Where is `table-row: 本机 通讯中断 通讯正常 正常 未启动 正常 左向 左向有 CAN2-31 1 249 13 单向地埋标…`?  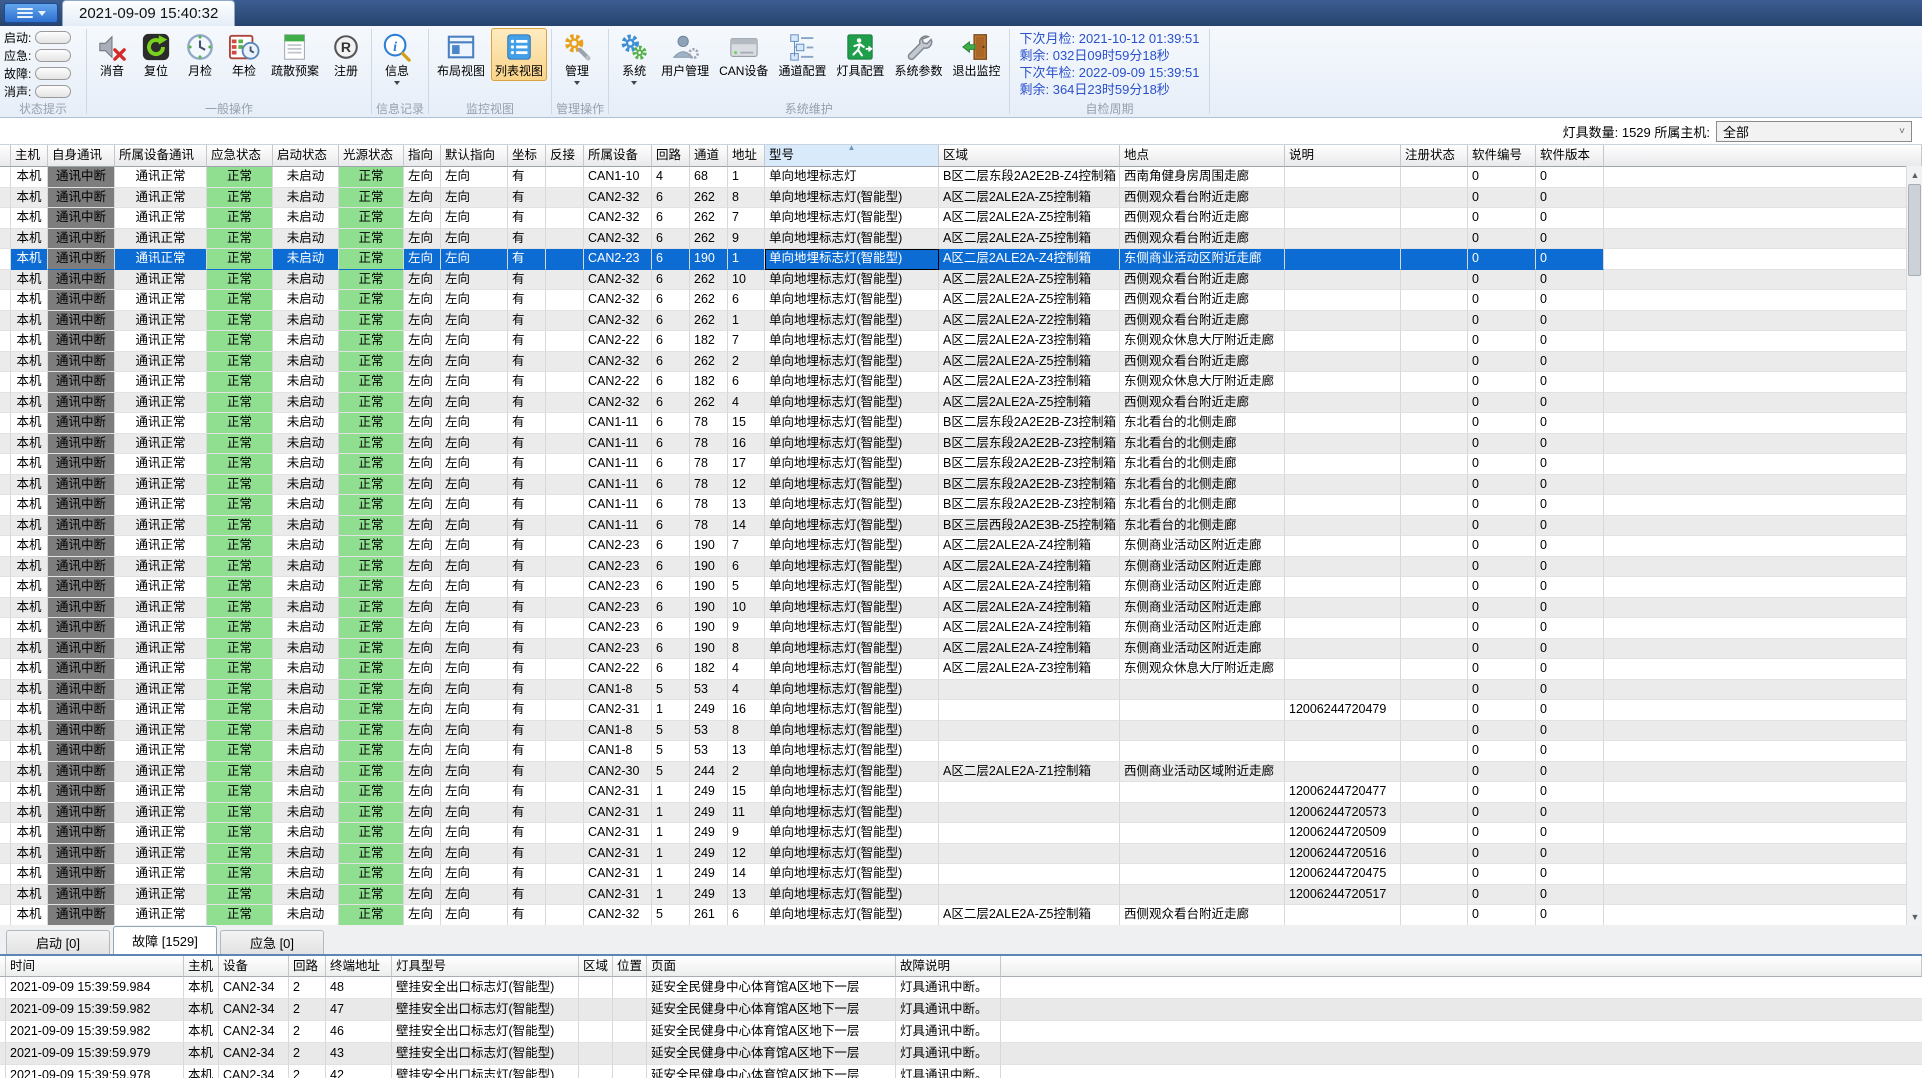
table-row: 本机 通讯中断 通讯正常 正常 未启动 正常 左向 左向有 CAN2-31 1 249 13 单向地埋标… is located at coordinates (961, 894).